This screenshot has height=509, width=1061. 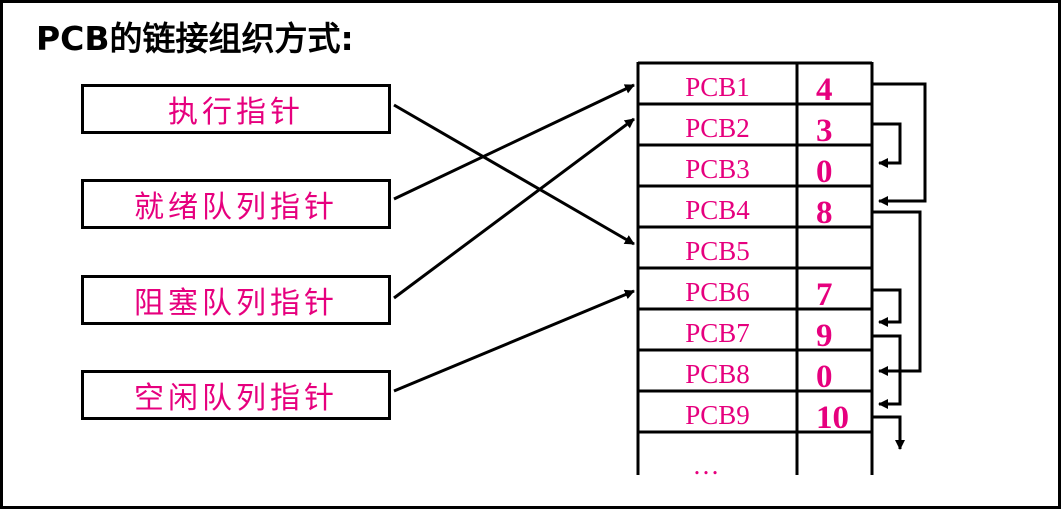 I want to click on link-pcb9-onward, so click(x=889, y=432).